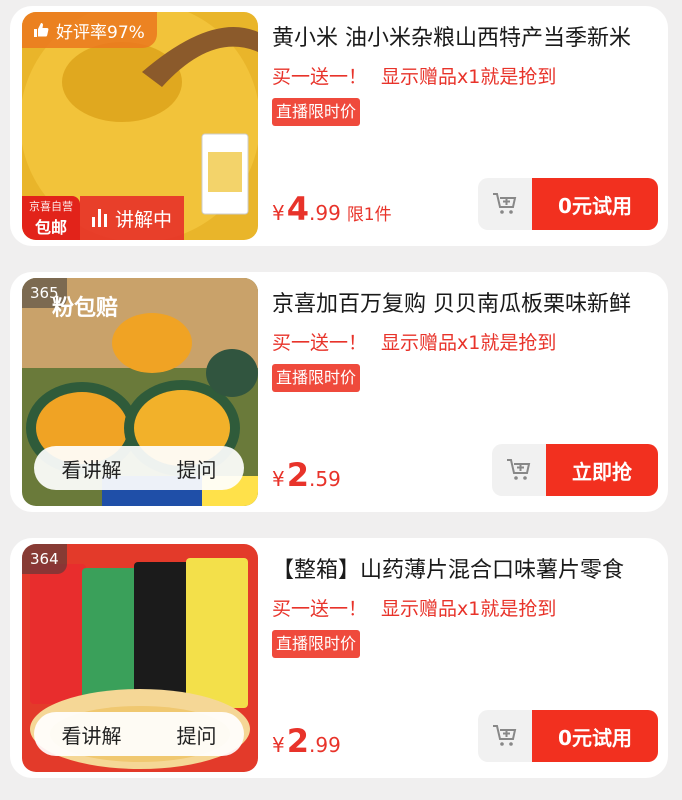 The image size is (682, 800). I want to click on rank-badge: 364, so click(44, 559).